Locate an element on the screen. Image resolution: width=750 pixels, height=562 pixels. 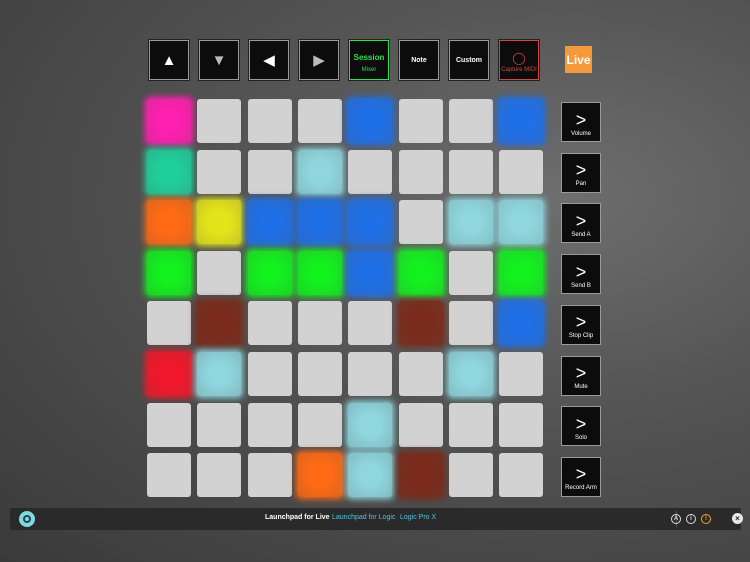
pad-r3-c7 is located at coordinates (470, 222).